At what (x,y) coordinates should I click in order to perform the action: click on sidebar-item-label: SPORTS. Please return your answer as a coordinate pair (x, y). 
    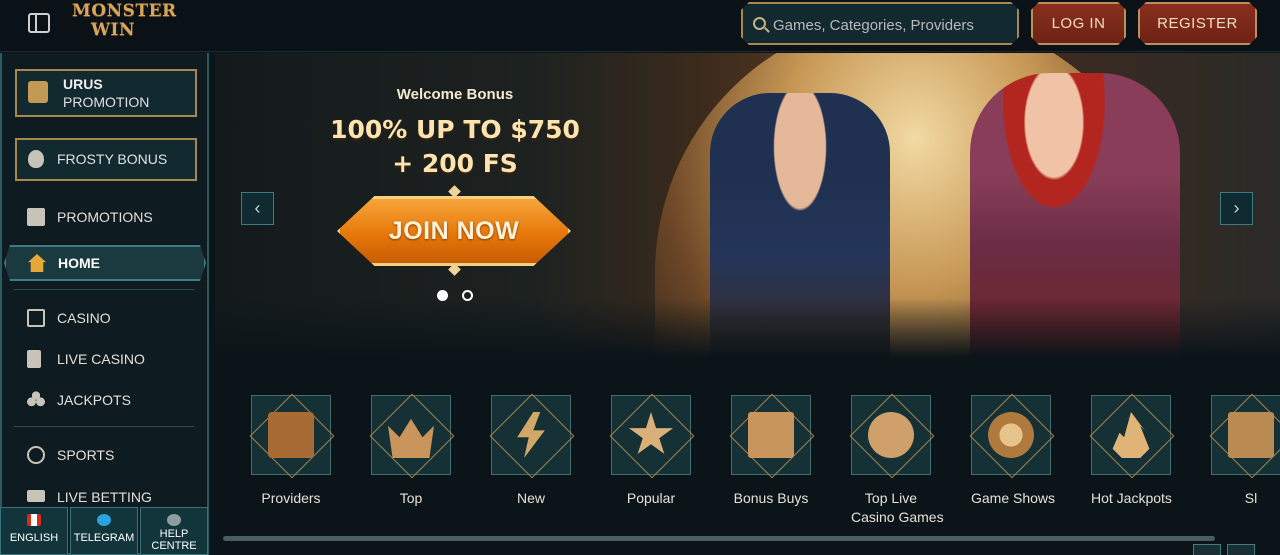
    Looking at the image, I should click on (86, 455).